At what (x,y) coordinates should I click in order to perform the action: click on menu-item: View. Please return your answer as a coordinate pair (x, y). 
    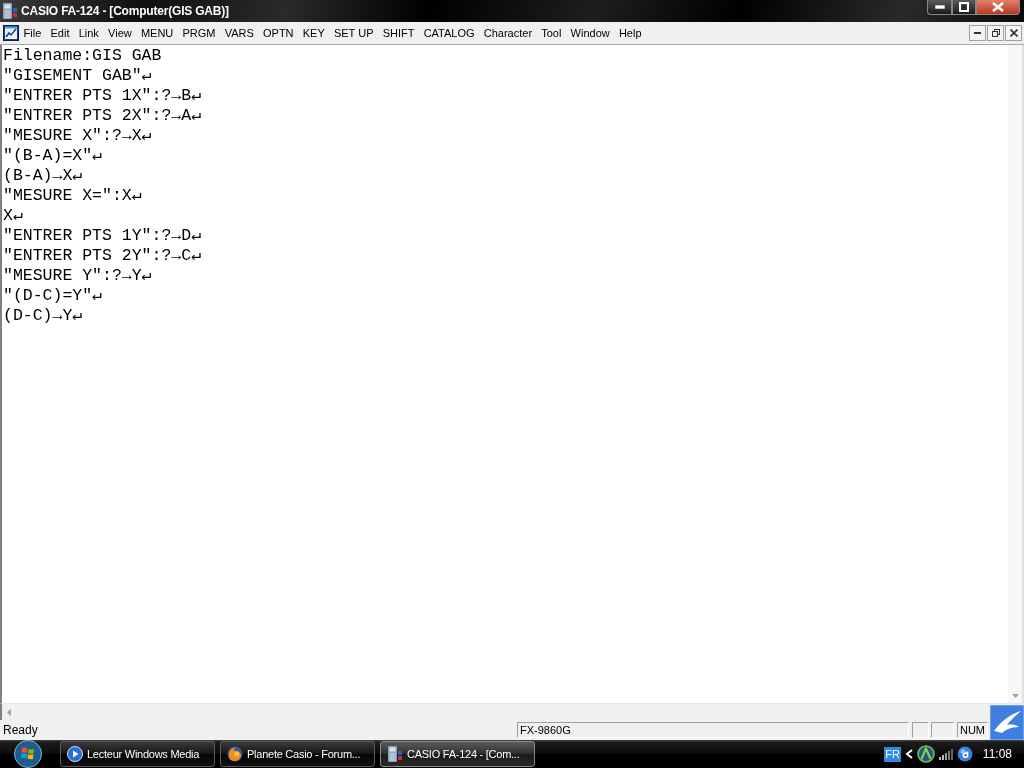
    Looking at the image, I should click on (120, 33).